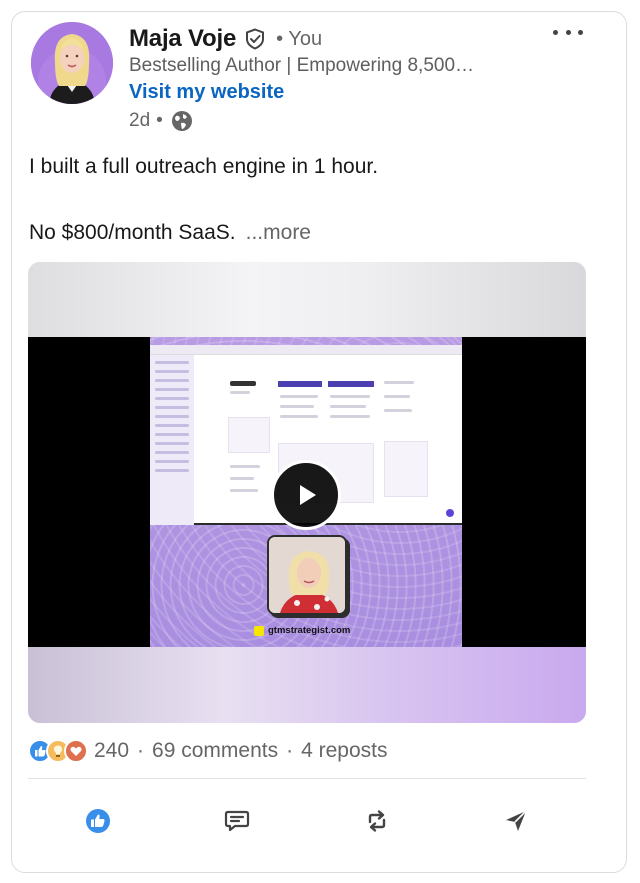 Image resolution: width=640 pixels, height=883 pixels. I want to click on author-name: Maja Voje, so click(182, 39).